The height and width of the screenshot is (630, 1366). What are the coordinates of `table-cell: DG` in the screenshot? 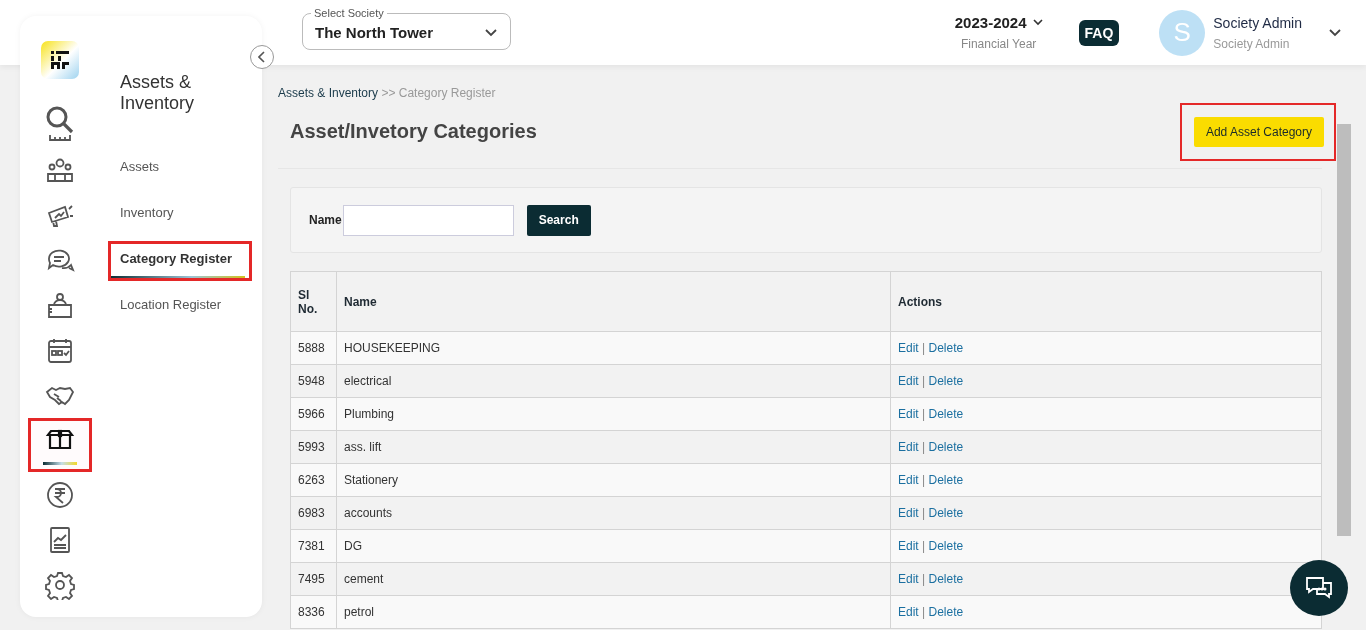 It's located at (613, 546).